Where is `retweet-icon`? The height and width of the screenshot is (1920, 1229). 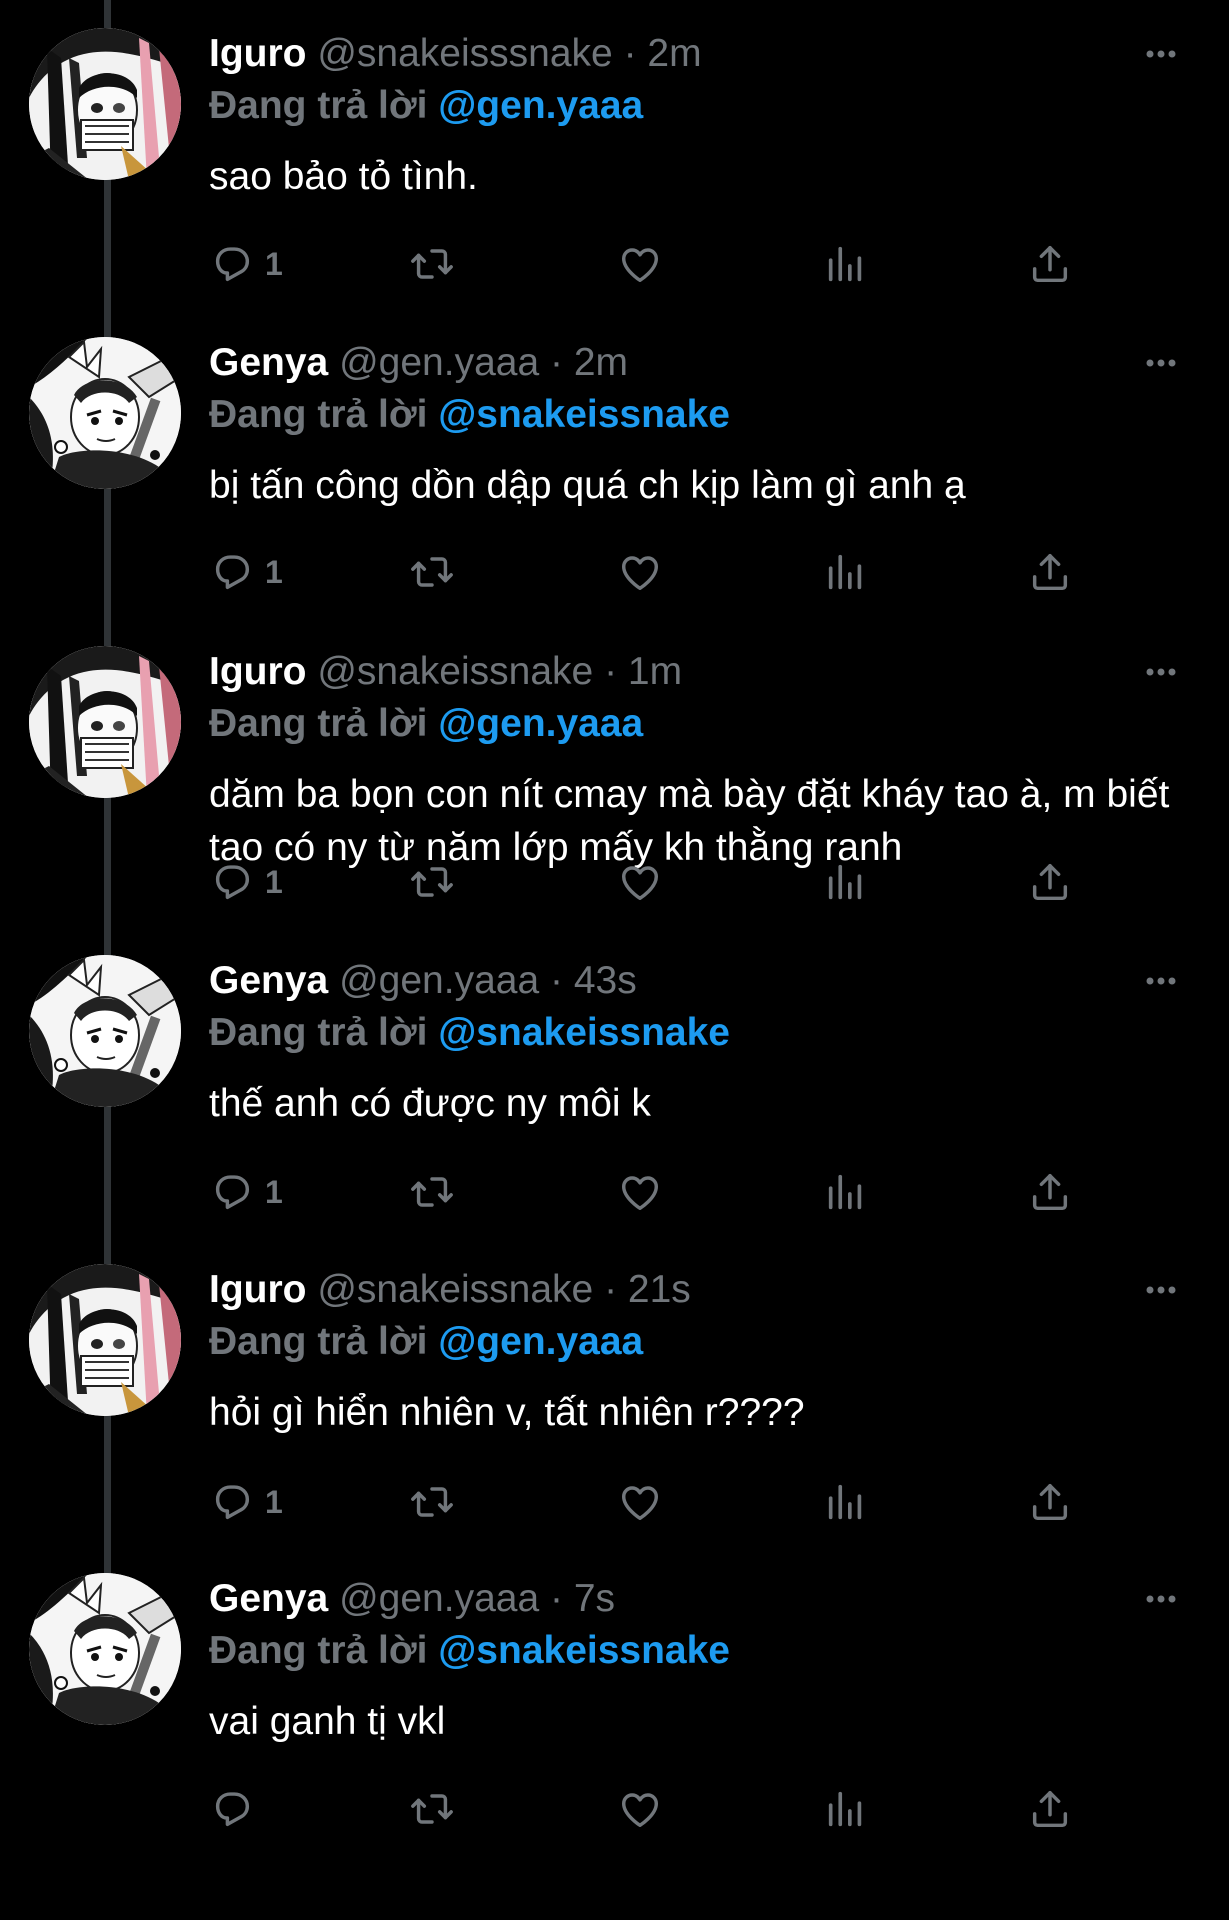
retweet-icon is located at coordinates (432, 1502).